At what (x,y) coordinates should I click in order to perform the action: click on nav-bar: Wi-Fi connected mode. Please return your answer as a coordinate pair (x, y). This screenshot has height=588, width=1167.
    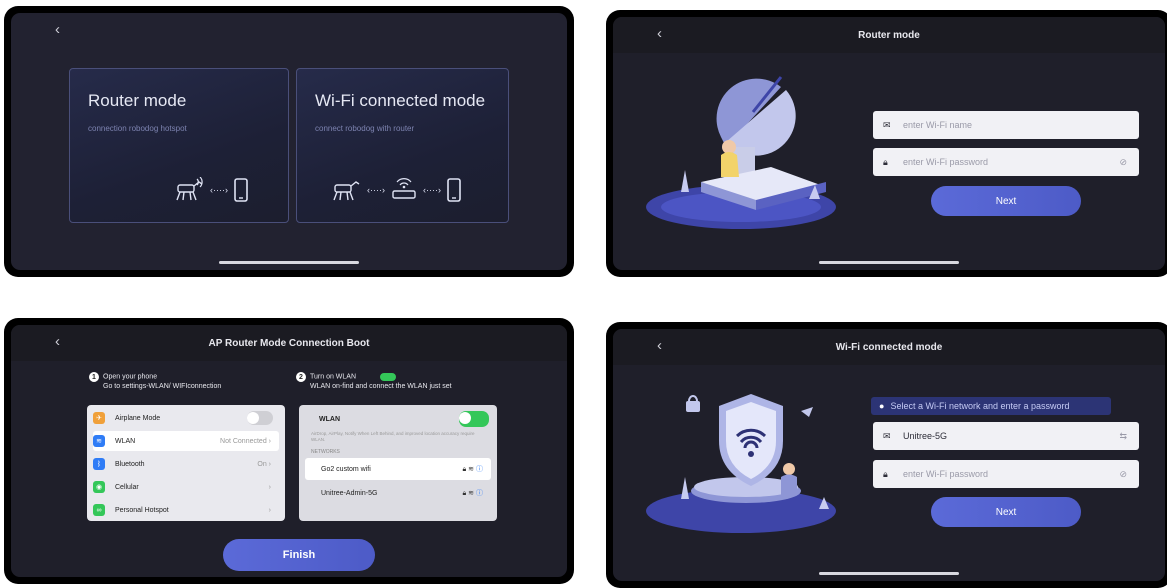
    Looking at the image, I should click on (889, 347).